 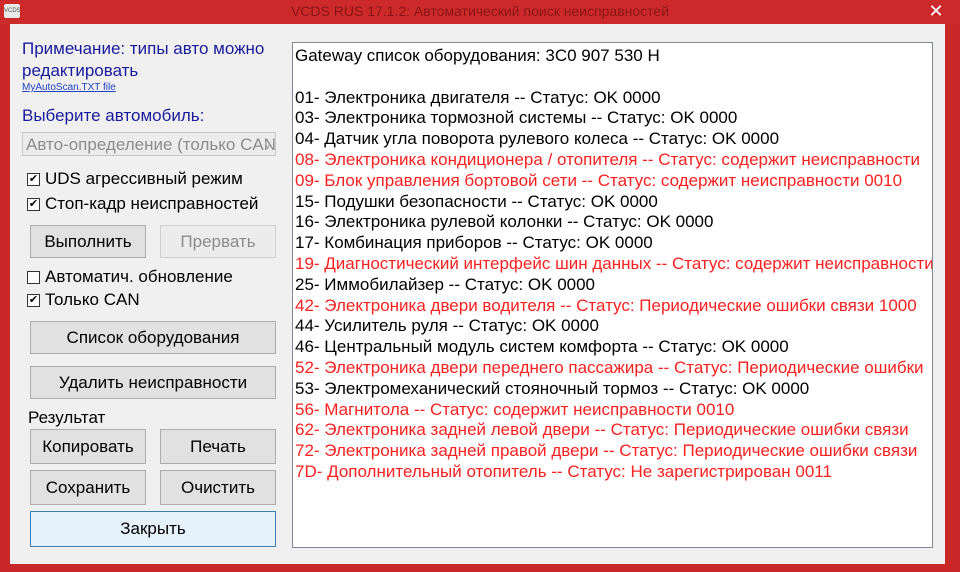 I want to click on checkbox-box, so click(x=33, y=277).